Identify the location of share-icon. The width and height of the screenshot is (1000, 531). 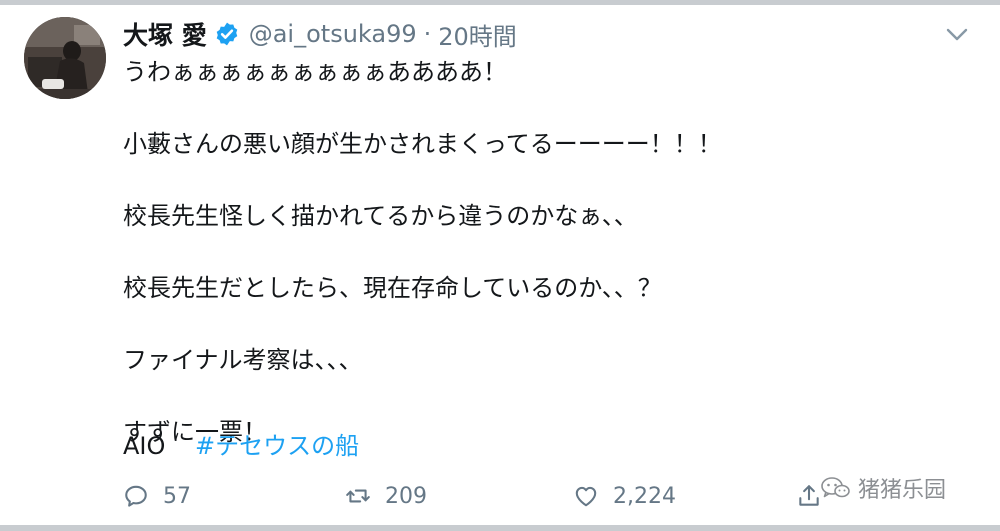
(809, 495).